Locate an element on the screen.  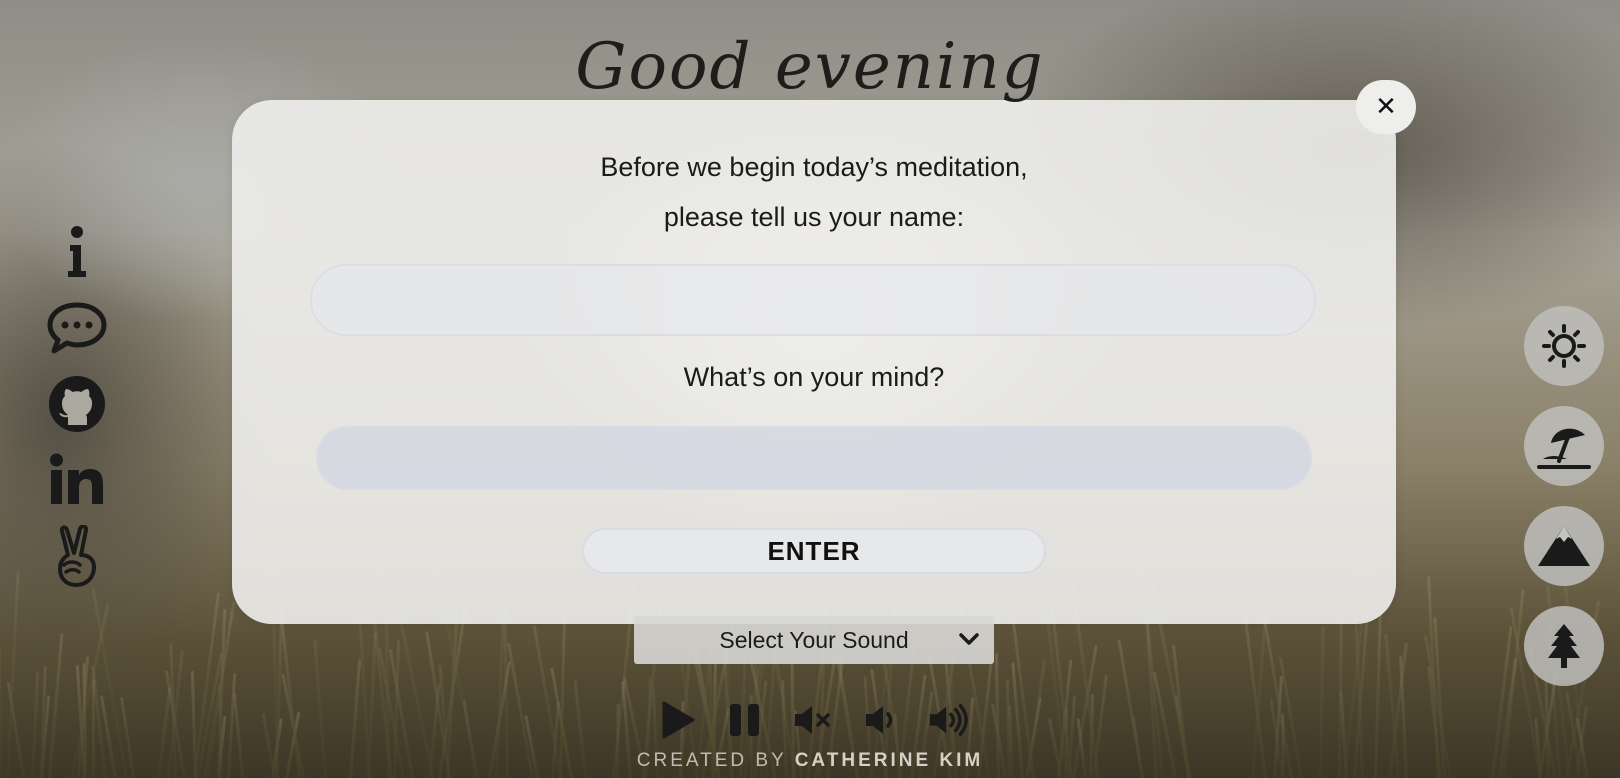
mountain-theme-button is located at coordinates (1564, 546).